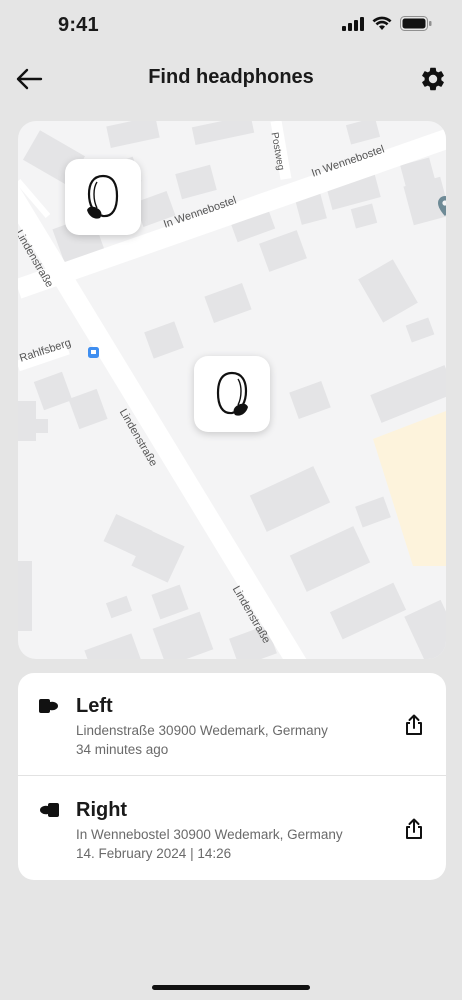 This screenshot has width=462, height=1000. I want to click on left-earbud-icon, so click(49, 708).